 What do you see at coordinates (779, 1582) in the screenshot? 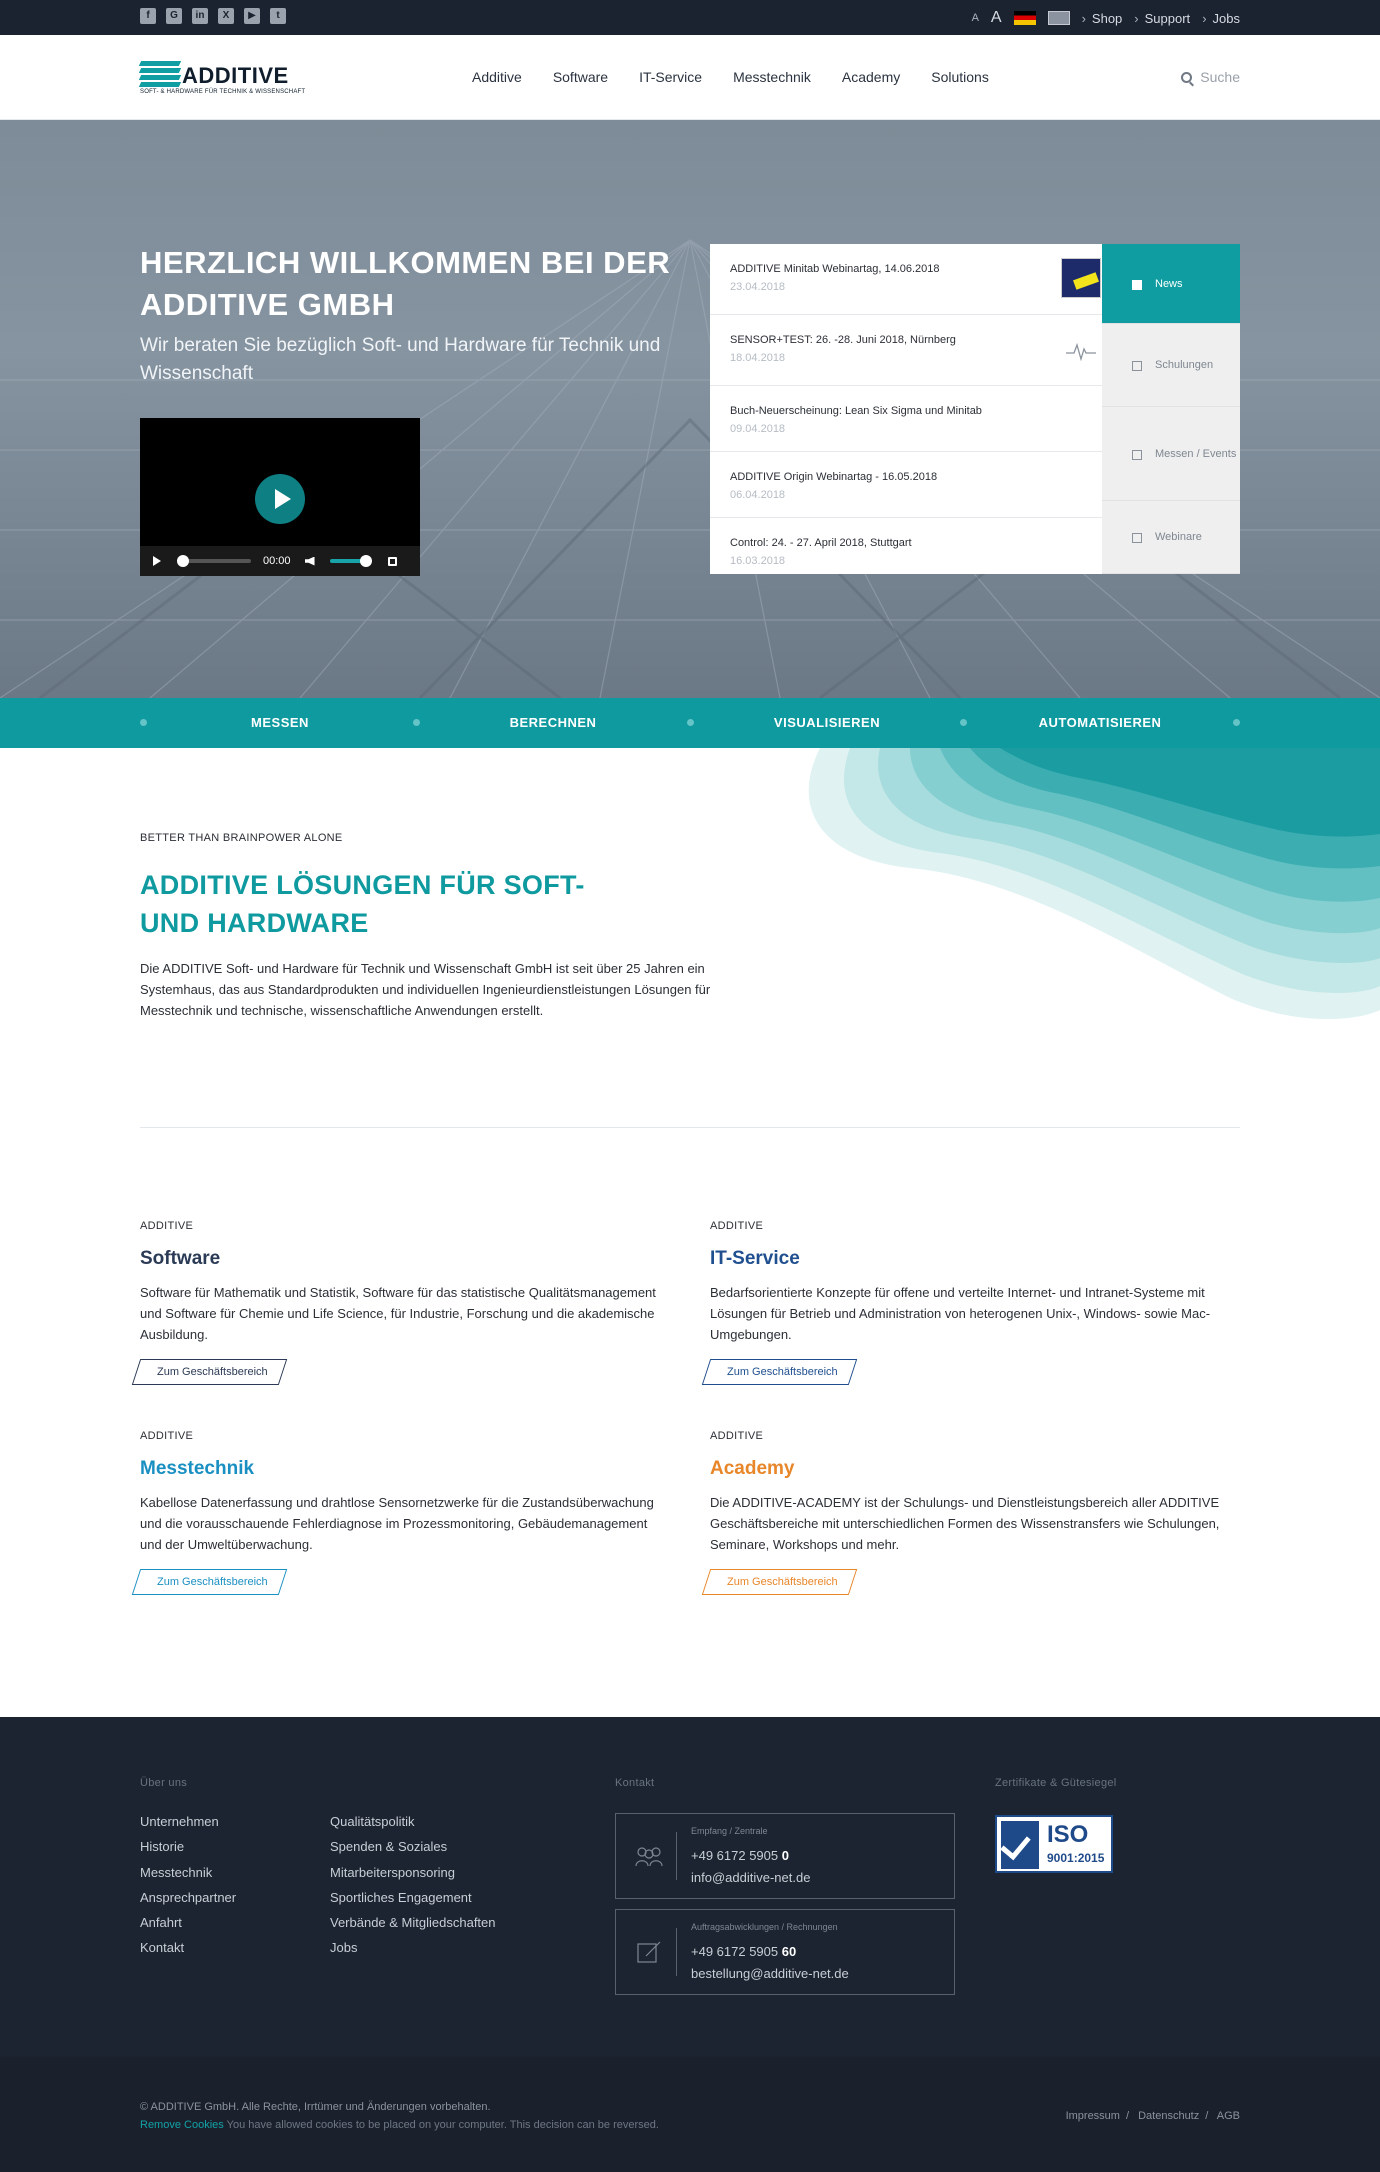
I see `academy-business-button: Zum Geschäftsbereich` at bounding box center [779, 1582].